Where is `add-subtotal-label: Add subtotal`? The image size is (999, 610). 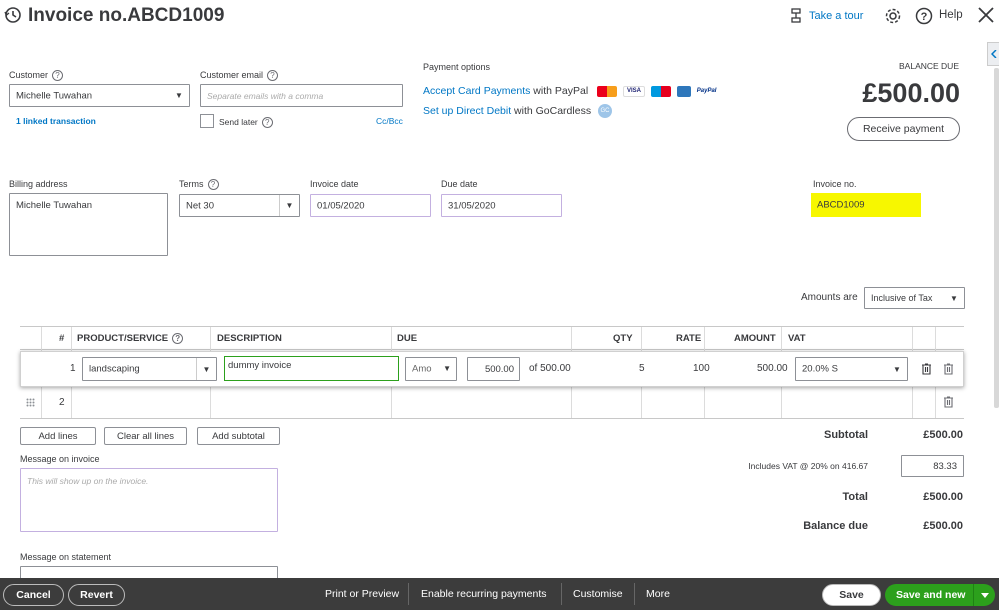 add-subtotal-label: Add subtotal is located at coordinates (238, 436).